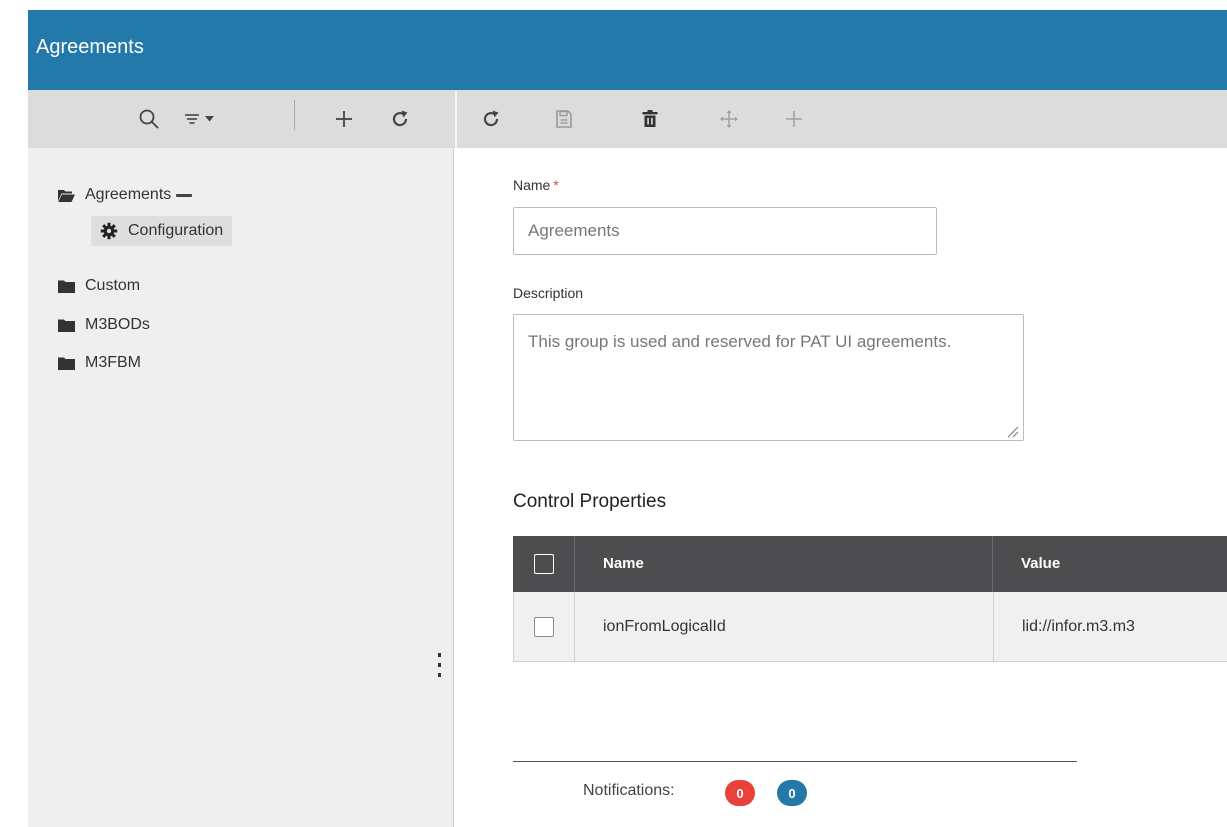 The height and width of the screenshot is (827, 1227). I want to click on tree-item-m3fbm: M3FBM, so click(99, 363).